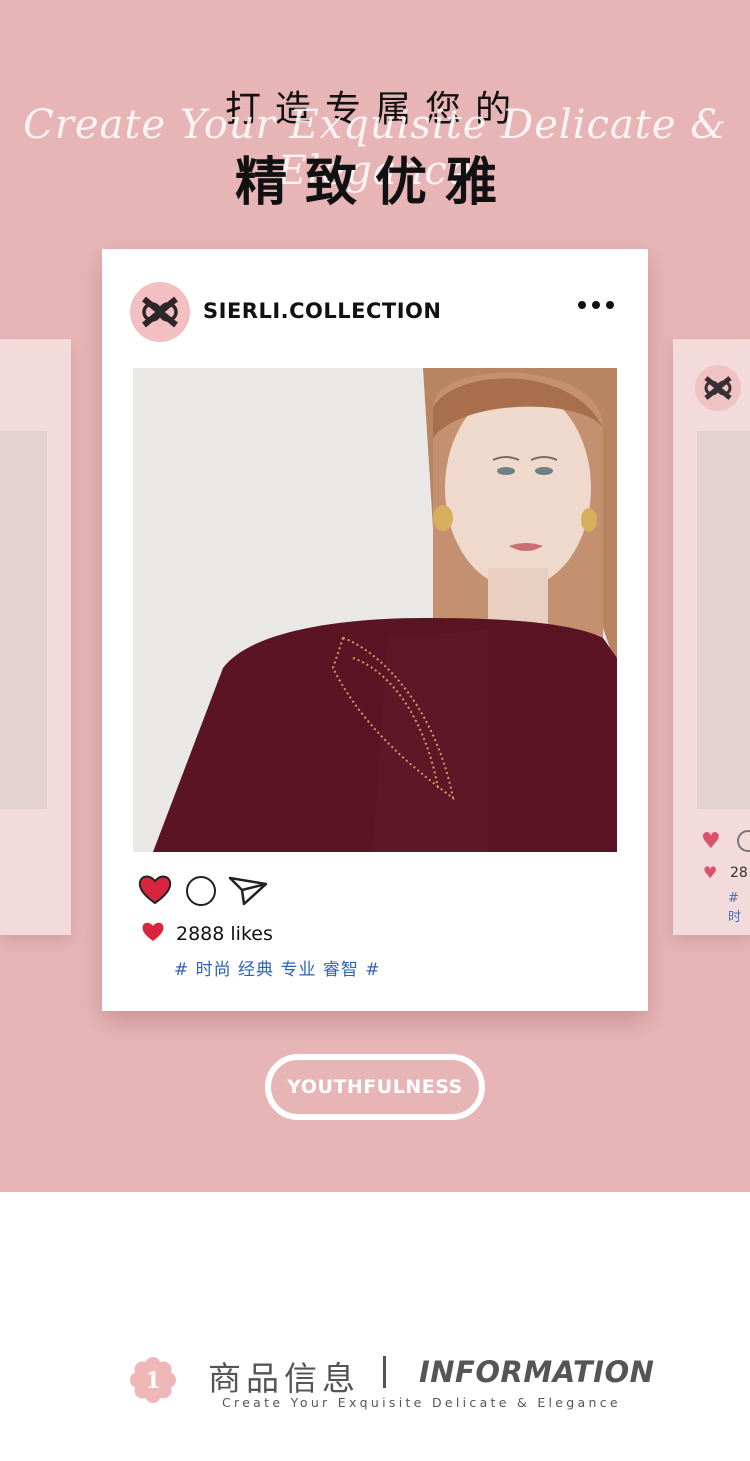 This screenshot has height=1461, width=750. Describe the element at coordinates (248, 893) in the screenshot. I see `share-icon` at that location.